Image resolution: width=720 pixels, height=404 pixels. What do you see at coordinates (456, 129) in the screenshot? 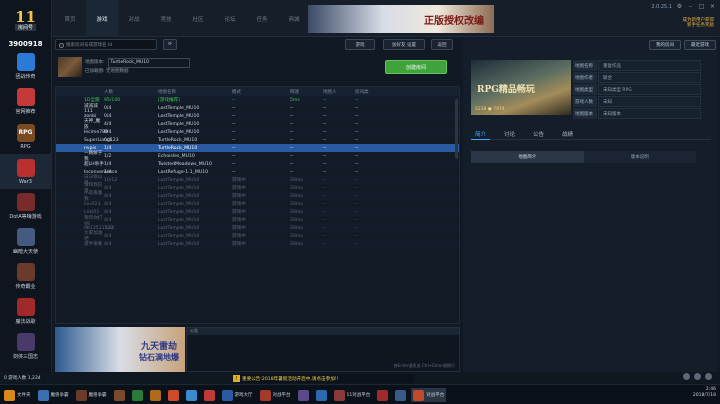
I see `scrollbar` at bounding box center [456, 129].